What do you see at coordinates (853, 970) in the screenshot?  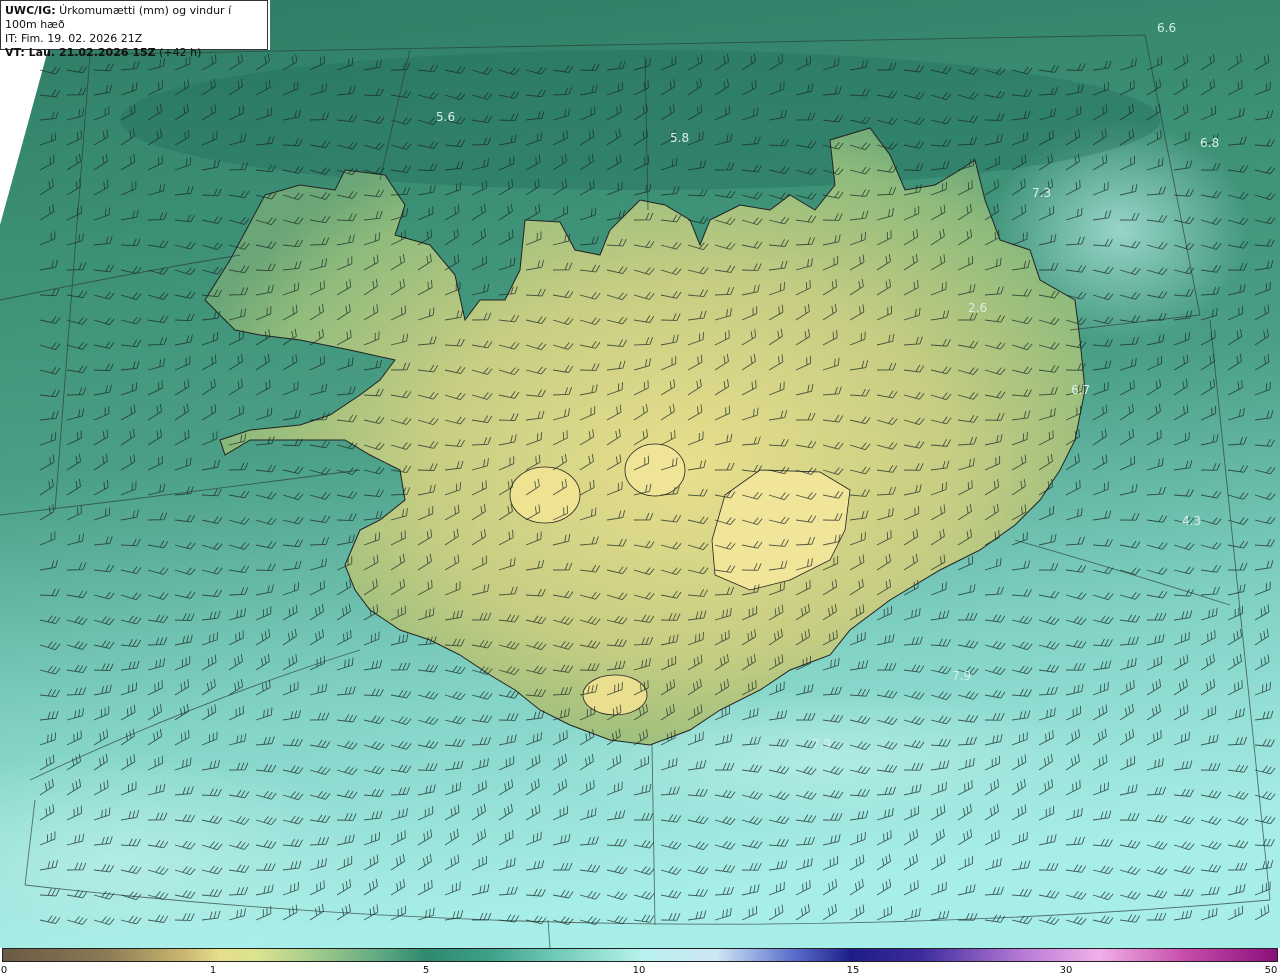 I see `colorbar-tick: 15` at bounding box center [853, 970].